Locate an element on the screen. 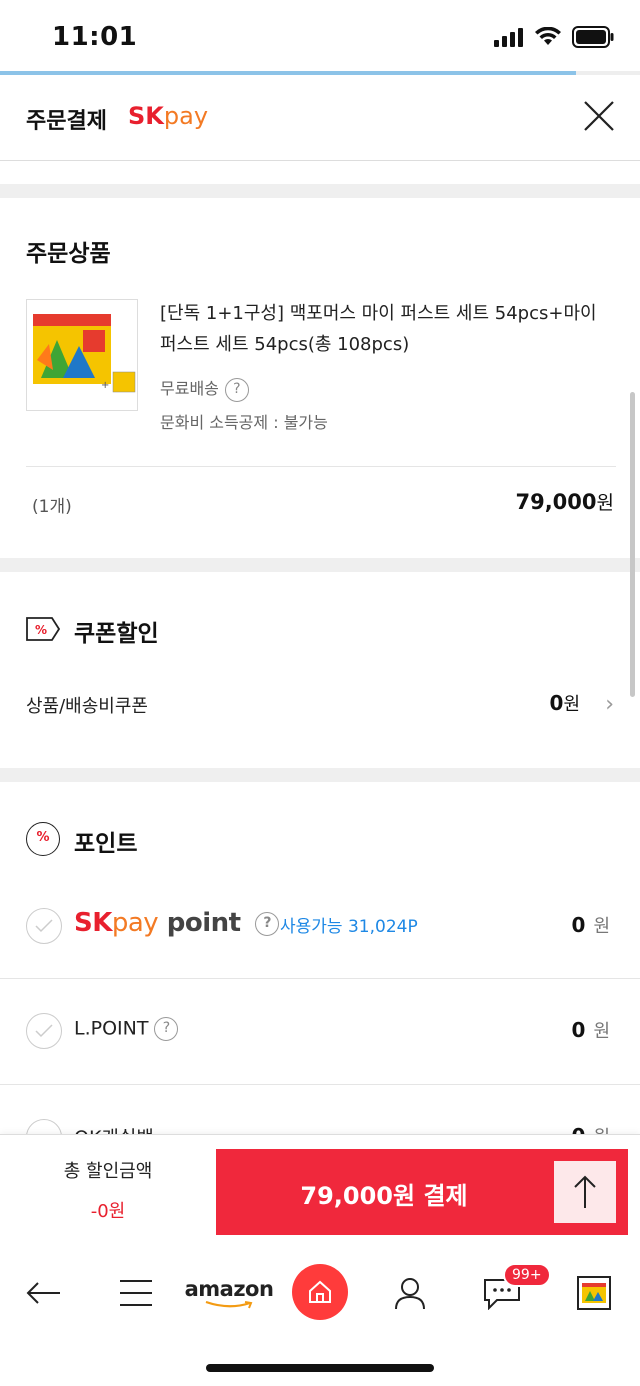 The image size is (640, 1386). total-discount-label: 총 할인금액 is located at coordinates (108, 1171).